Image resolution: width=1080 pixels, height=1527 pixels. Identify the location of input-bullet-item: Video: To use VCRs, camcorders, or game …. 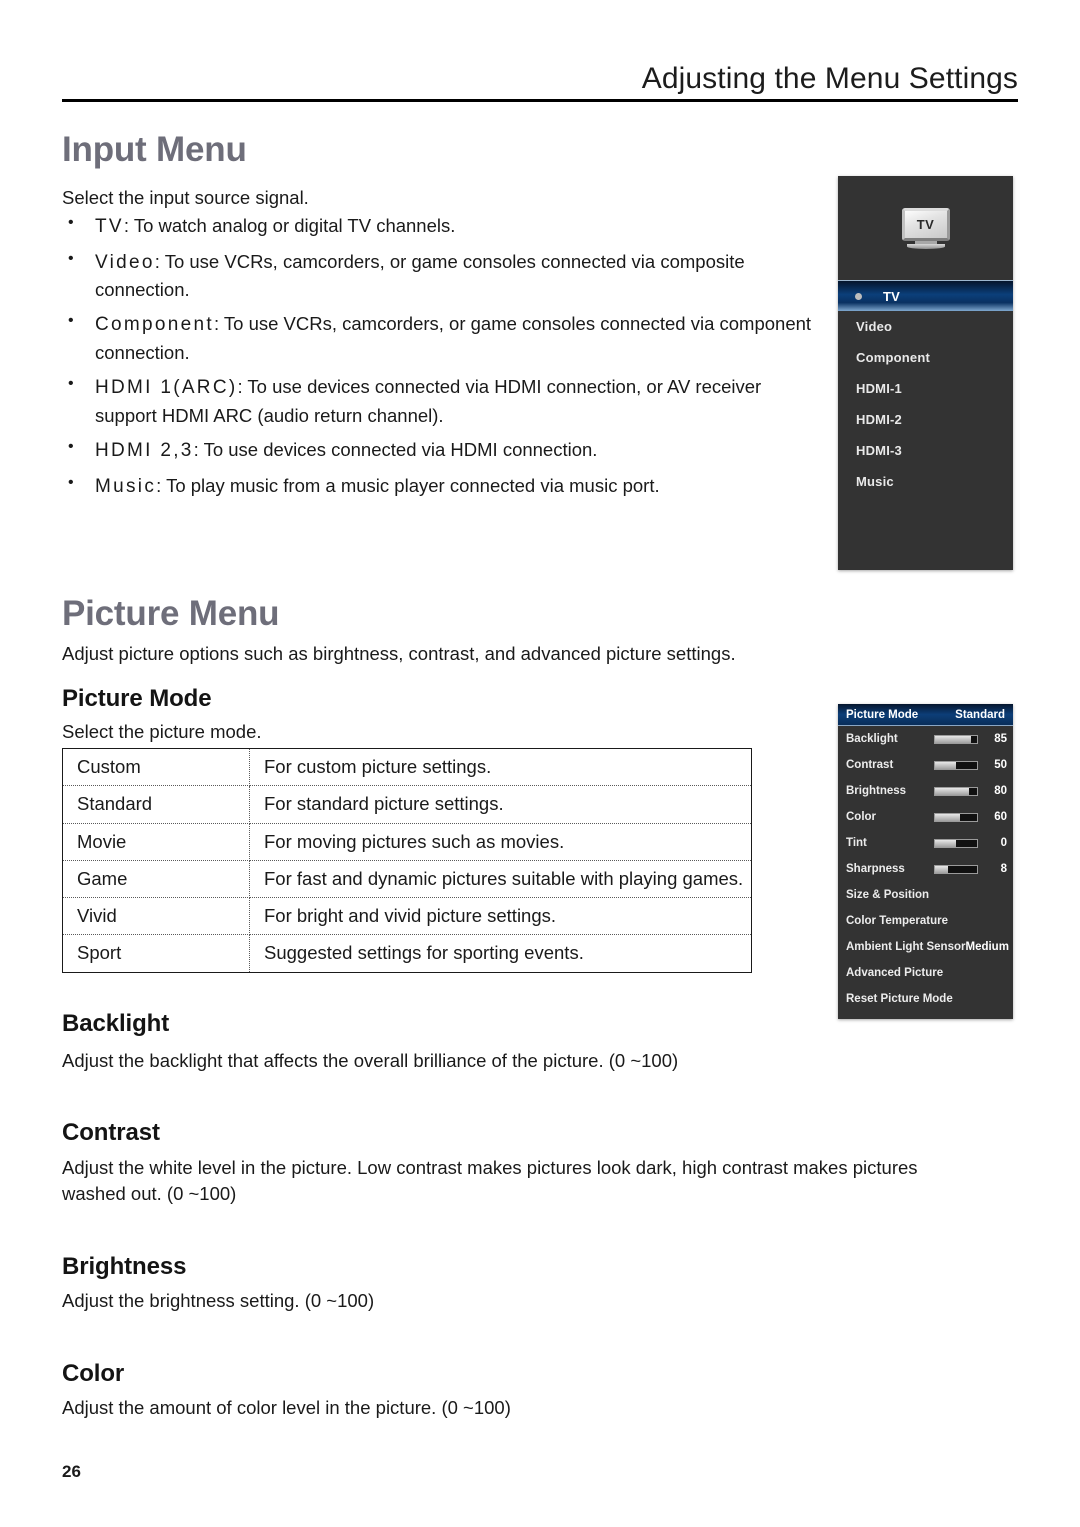
(442, 275).